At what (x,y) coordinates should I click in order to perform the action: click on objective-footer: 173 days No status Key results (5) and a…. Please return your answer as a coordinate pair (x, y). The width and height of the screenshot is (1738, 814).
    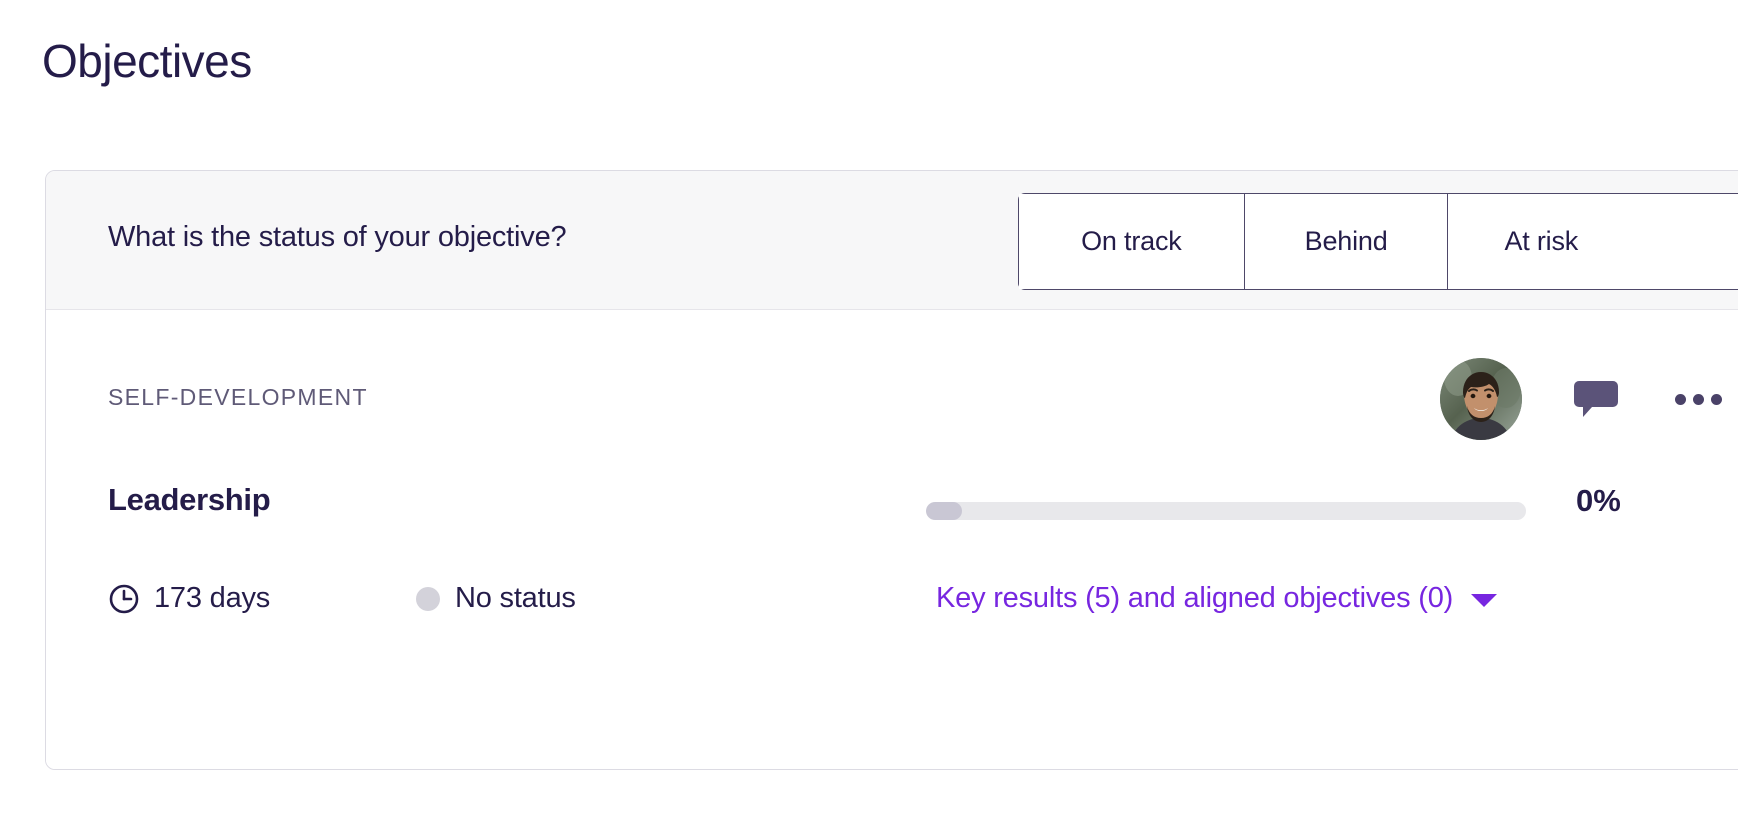
    Looking at the image, I should click on (892, 612).